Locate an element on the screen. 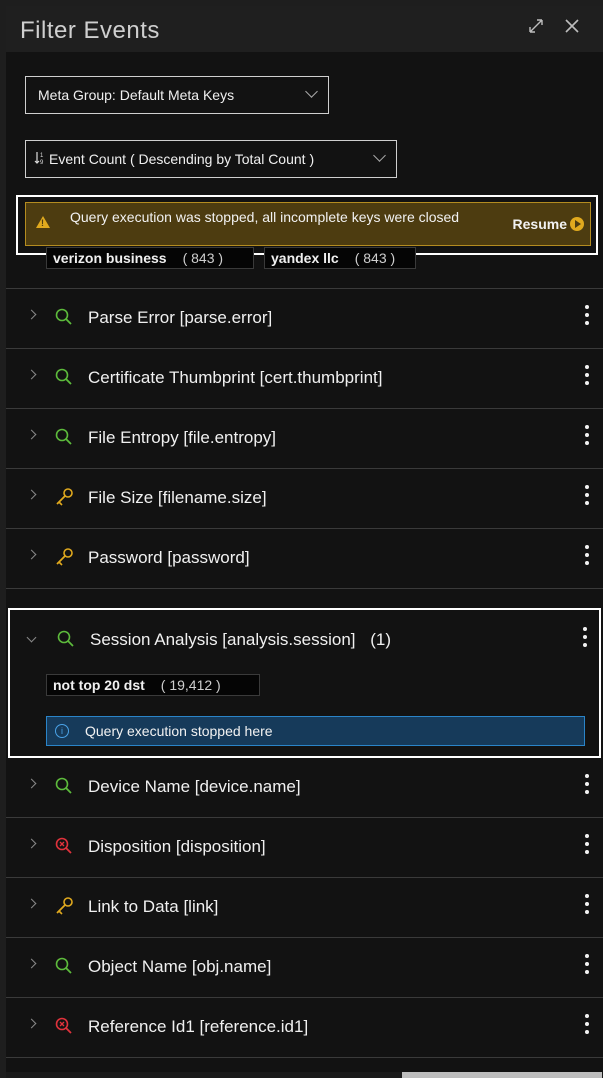  meta-key-label: Certificate Thumbprint [cert.thumbprint] is located at coordinates (235, 377).